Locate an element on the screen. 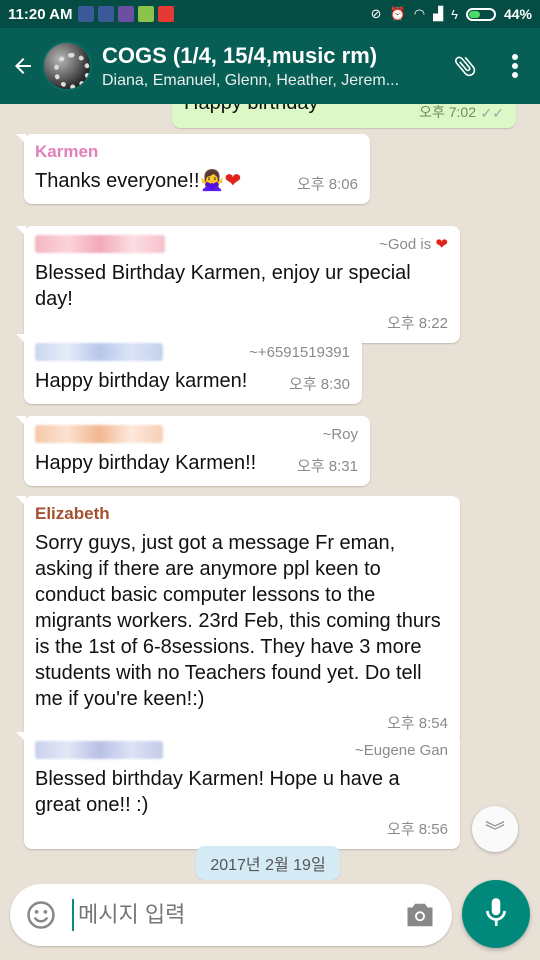 This screenshot has width=540, height=960. sender-alias: ~+6591519391 is located at coordinates (299, 352).